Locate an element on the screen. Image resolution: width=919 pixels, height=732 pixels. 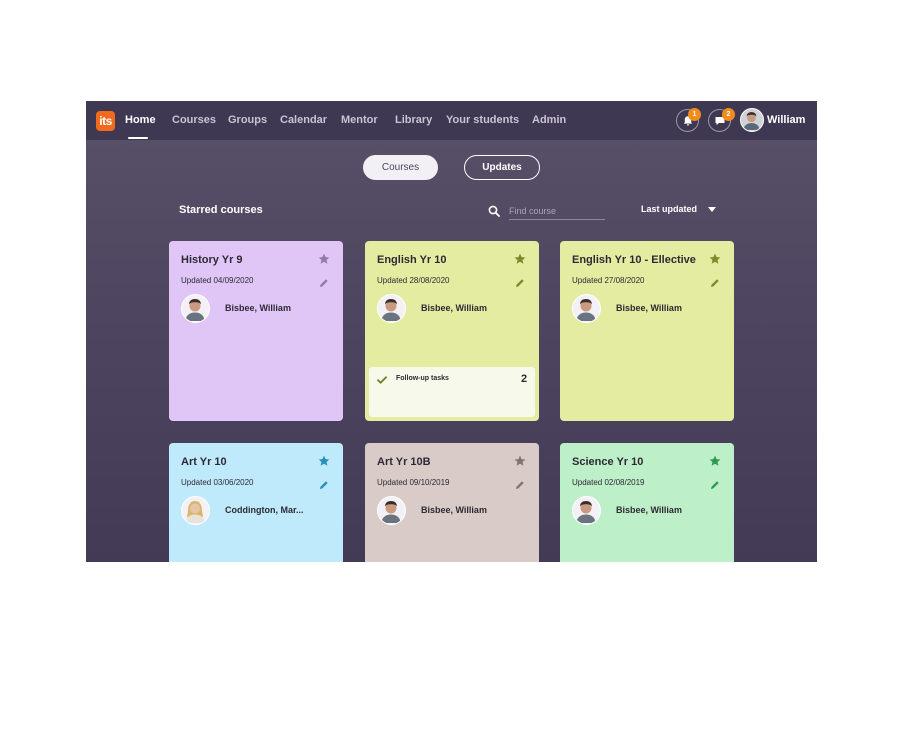
sort-dropdown: Last updated is located at coordinates (669, 209).